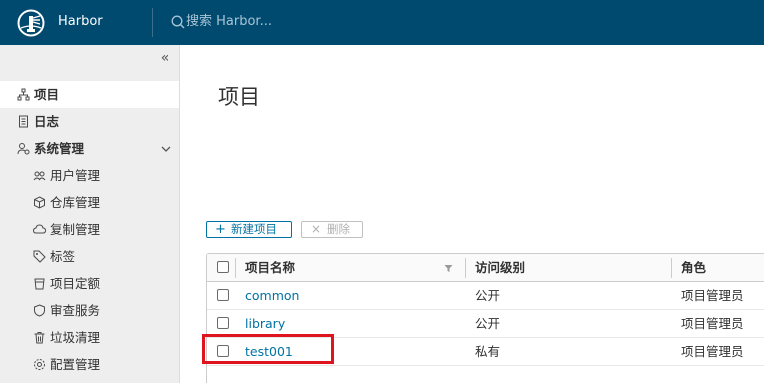  What do you see at coordinates (89, 256) in the screenshot?
I see `sidebar-item-labels: 标签` at bounding box center [89, 256].